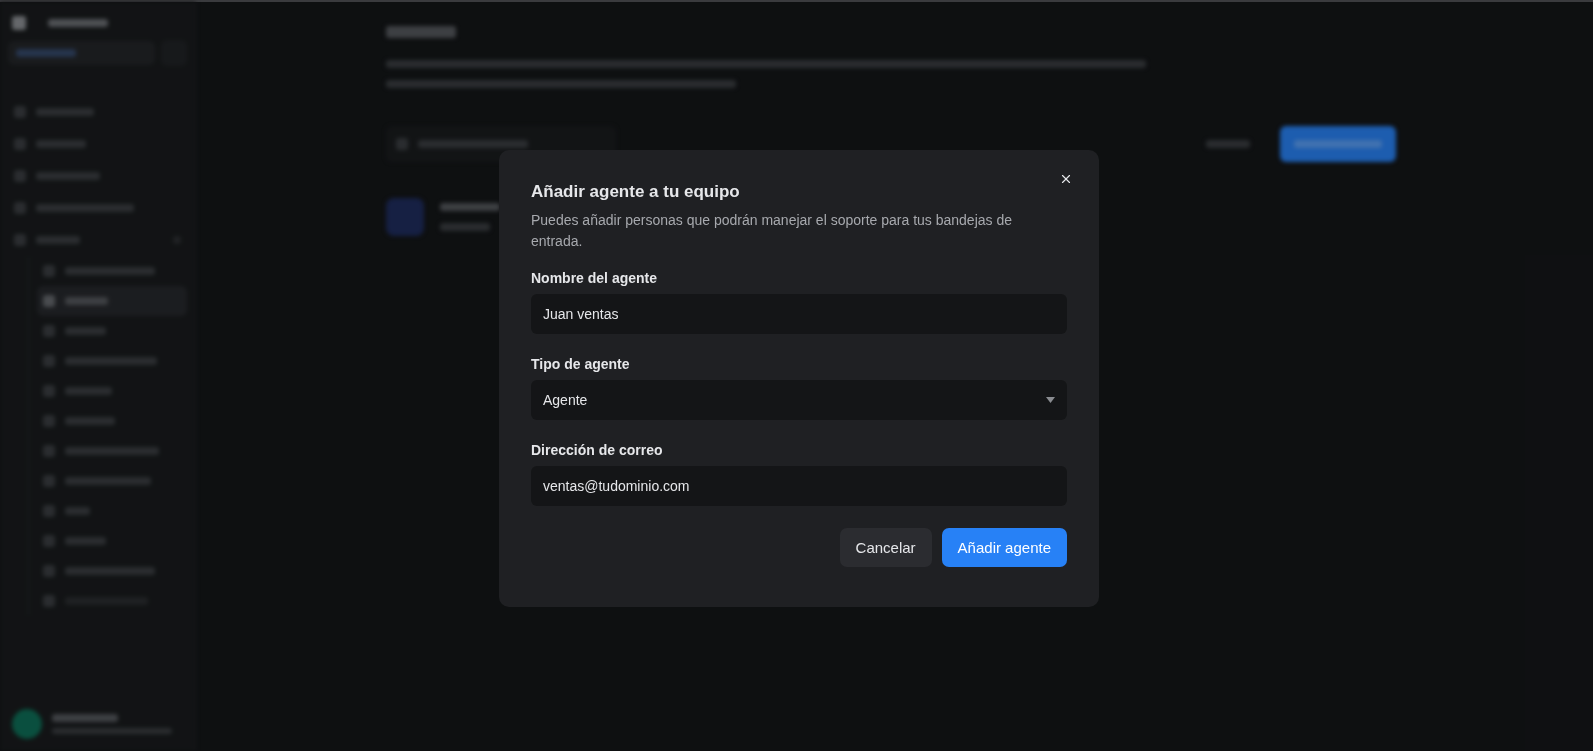  What do you see at coordinates (595, 278) in the screenshot?
I see `field-label: Nombre del agente` at bounding box center [595, 278].